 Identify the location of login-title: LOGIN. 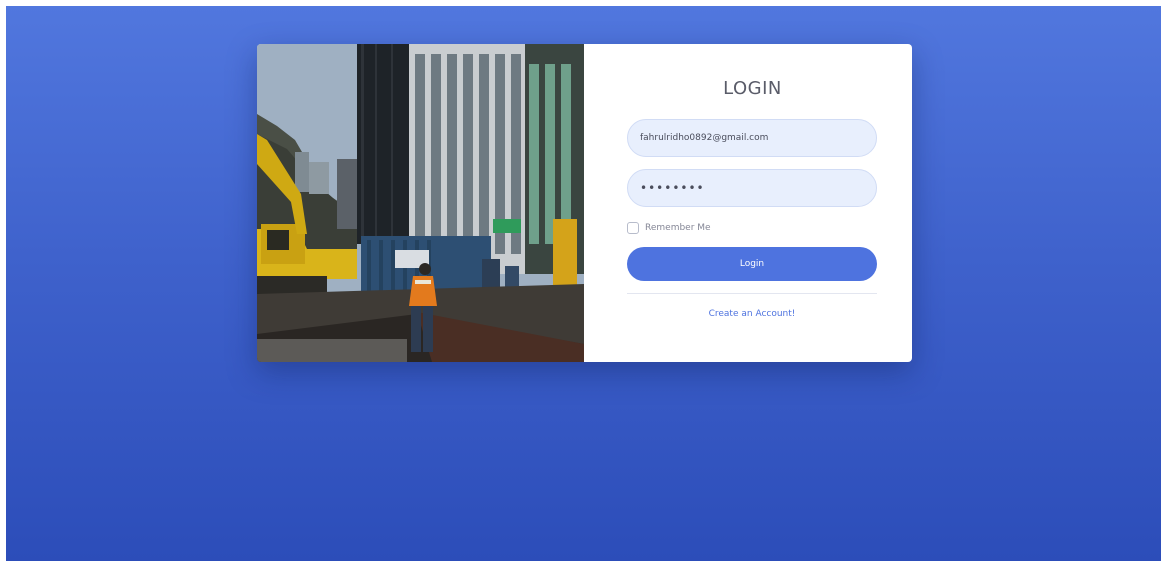
(752, 88).